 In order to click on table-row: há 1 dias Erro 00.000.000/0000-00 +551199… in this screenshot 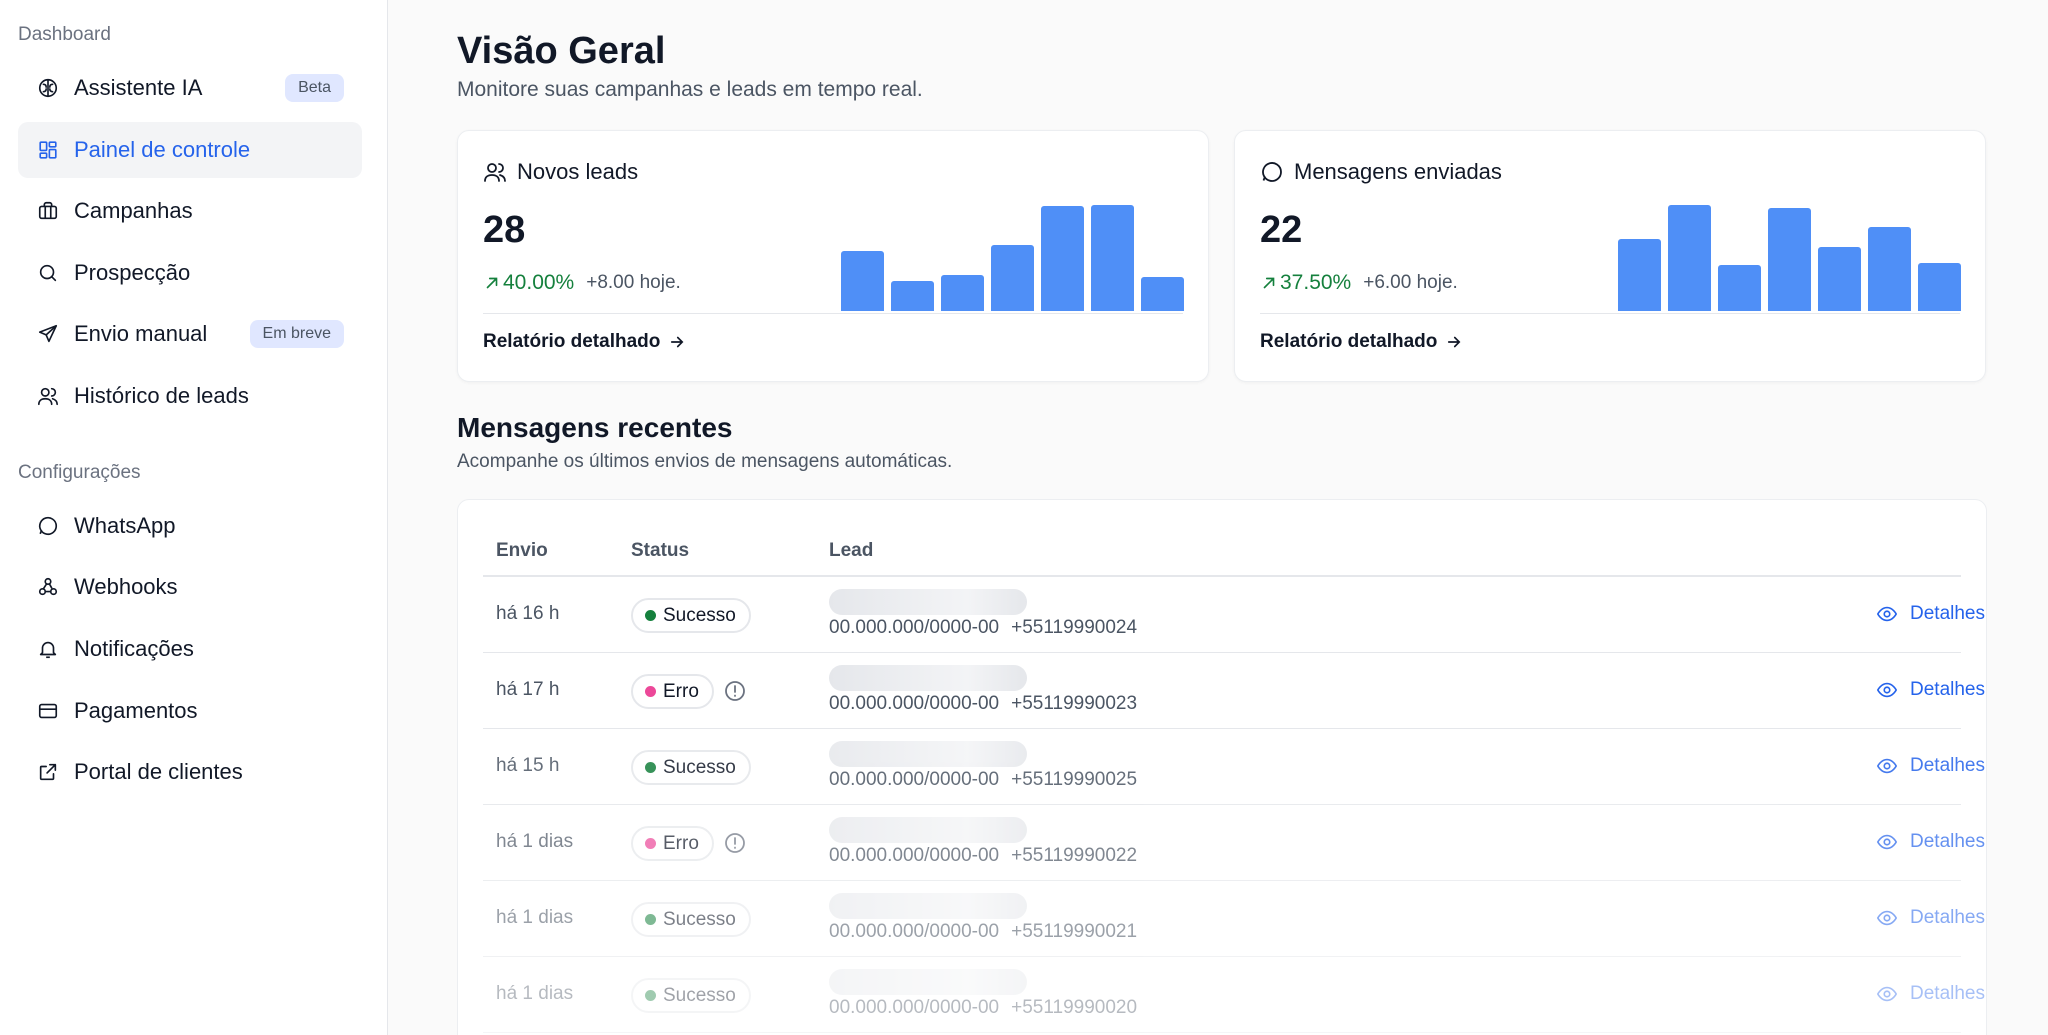, I will do `click(1234, 843)`.